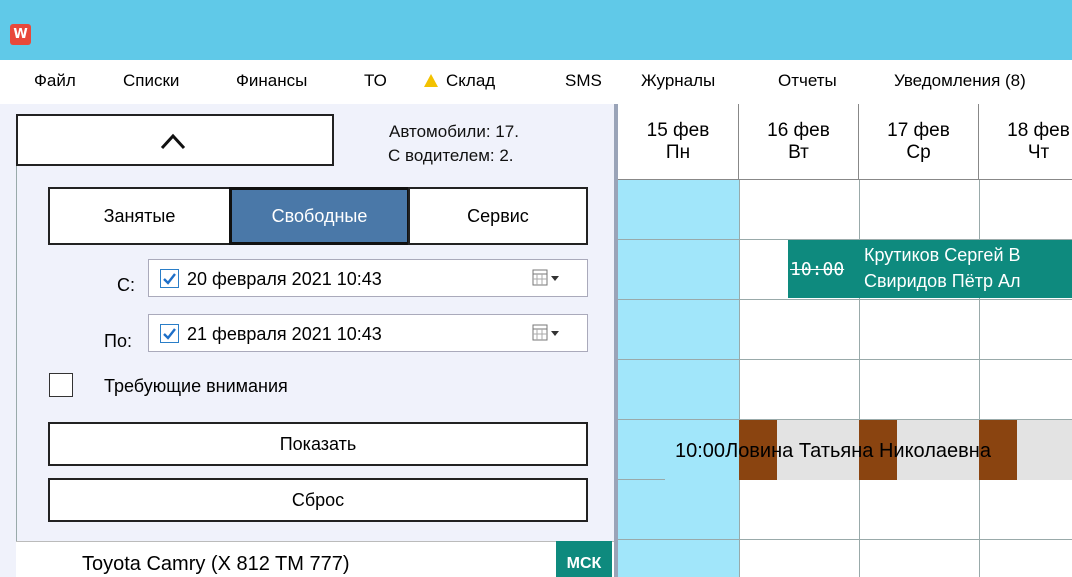 Image resolution: width=1072 pixels, height=577 pixels. What do you see at coordinates (318, 444) in the screenshot?
I see `show-button: Показать` at bounding box center [318, 444].